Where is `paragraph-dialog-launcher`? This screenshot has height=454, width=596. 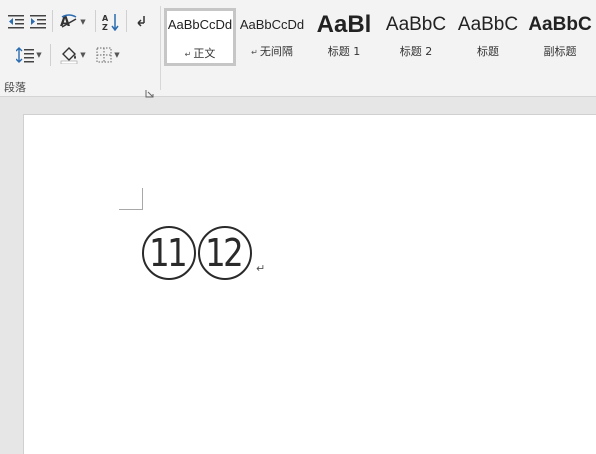
paragraph-dialog-launcher is located at coordinates (149, 90).